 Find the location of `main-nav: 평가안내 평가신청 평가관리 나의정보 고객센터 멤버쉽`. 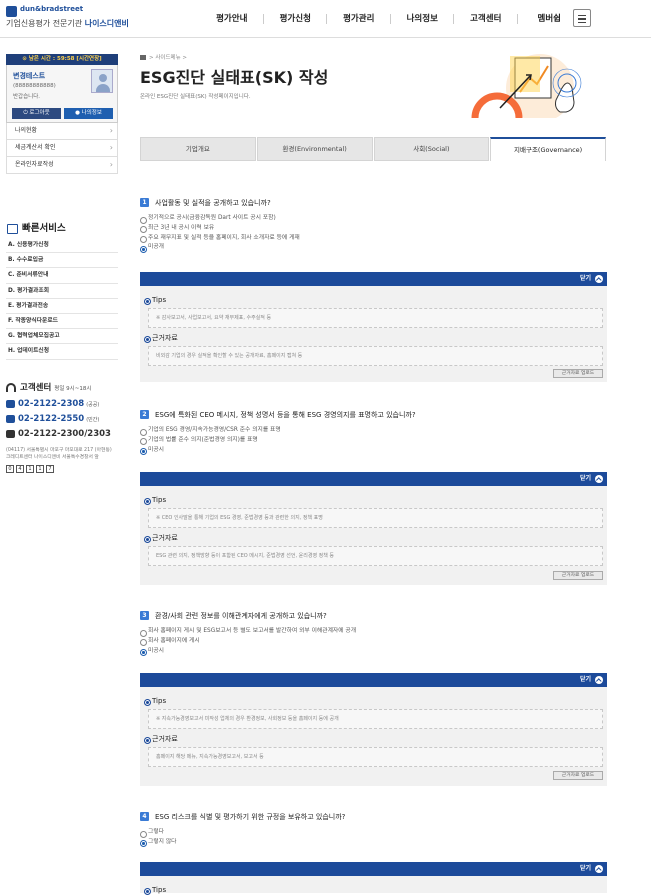

main-nav: 평가안내 평가신청 평가관리 나의정보 고객센터 멤버쉽 is located at coordinates (390, 19).